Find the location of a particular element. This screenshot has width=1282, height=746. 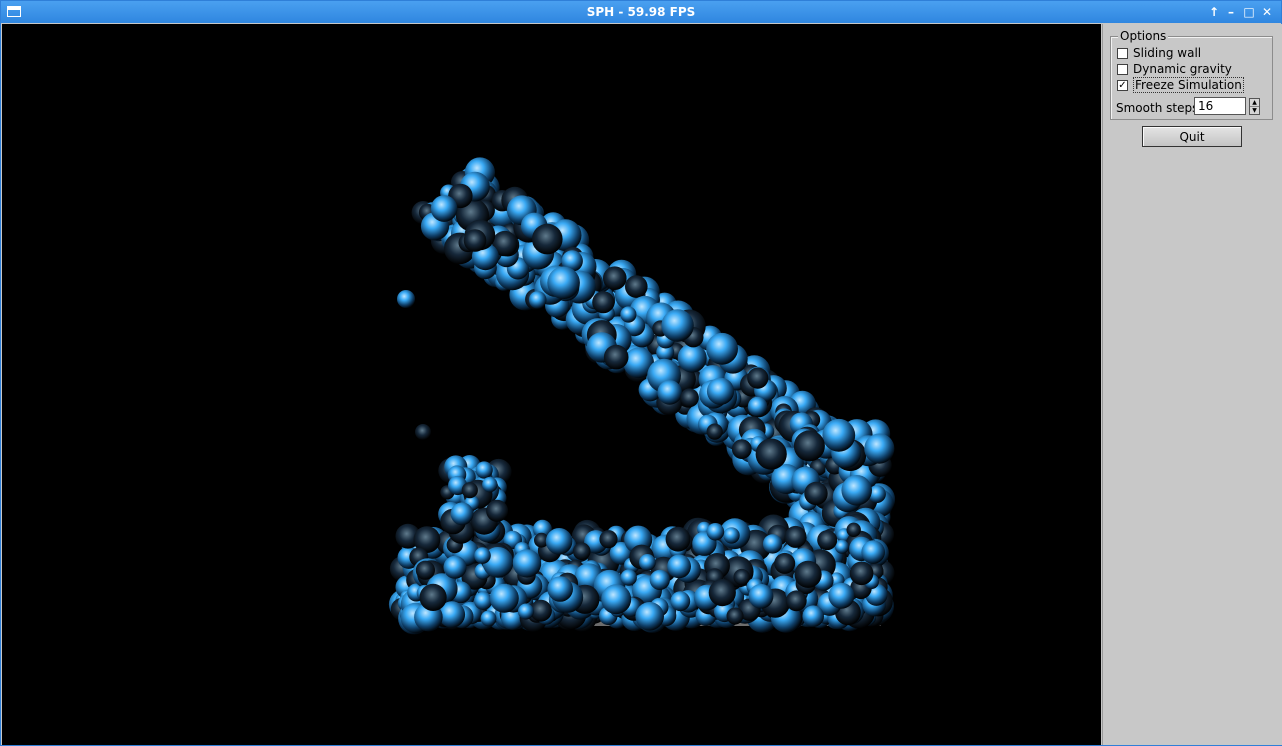

smooth-steps-input: 16 is located at coordinates (1220, 106).